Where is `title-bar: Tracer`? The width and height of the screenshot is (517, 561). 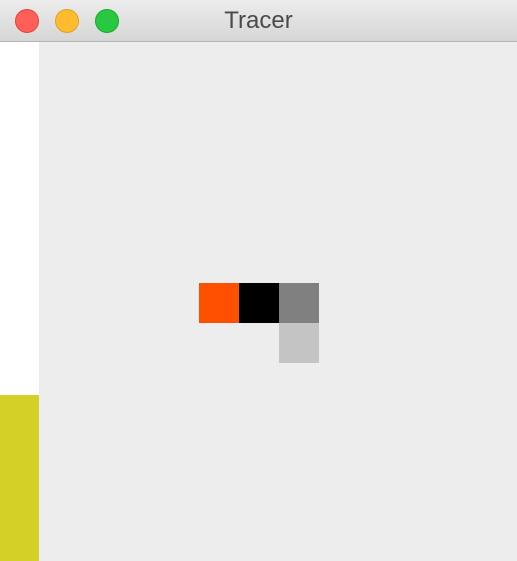
title-bar: Tracer is located at coordinates (258, 21).